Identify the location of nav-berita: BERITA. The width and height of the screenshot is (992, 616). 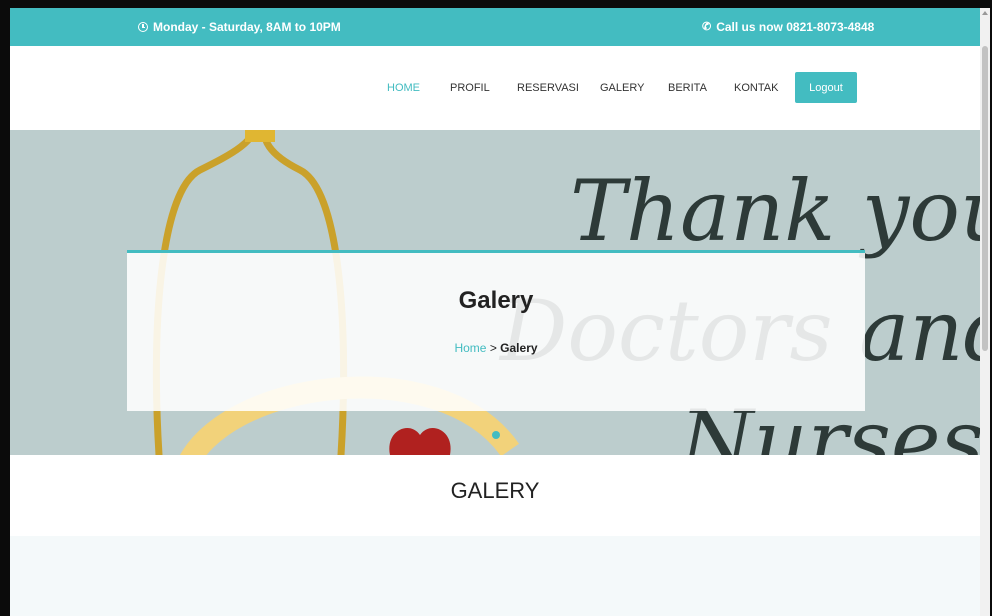
(687, 88).